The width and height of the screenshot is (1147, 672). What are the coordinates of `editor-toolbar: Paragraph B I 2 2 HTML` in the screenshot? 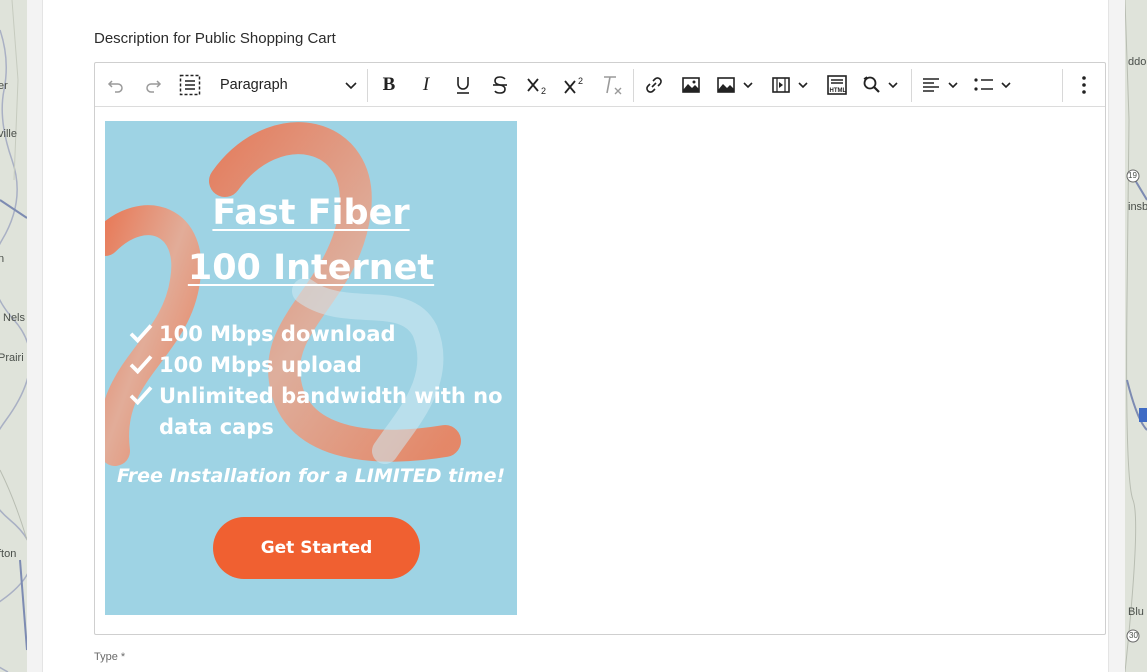 It's located at (600, 85).